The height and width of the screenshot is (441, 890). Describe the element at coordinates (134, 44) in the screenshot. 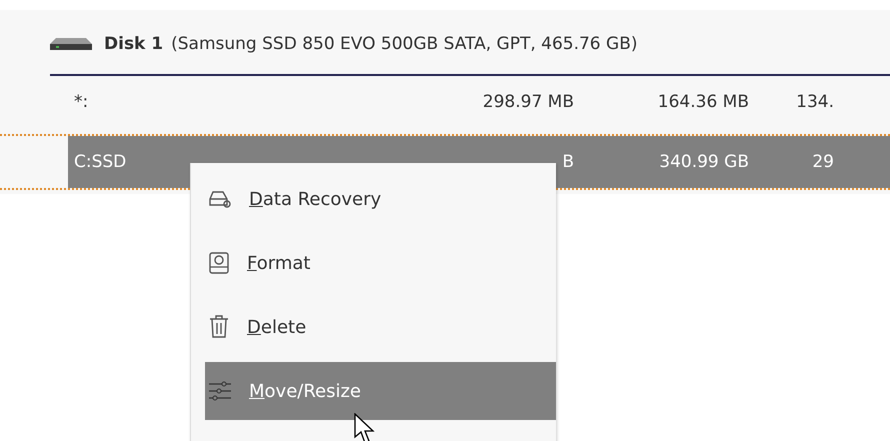

I see `disk-name: Disk 1` at that location.